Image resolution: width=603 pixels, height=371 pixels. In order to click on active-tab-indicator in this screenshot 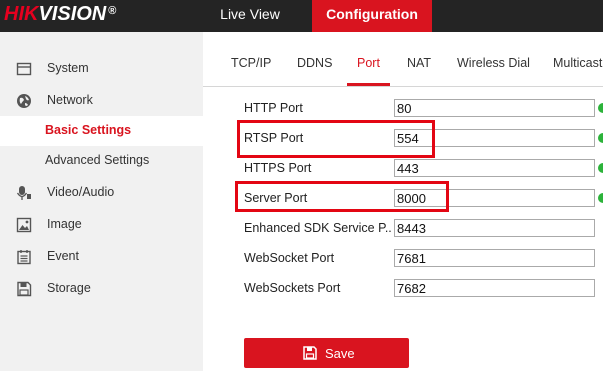, I will do `click(368, 84)`.